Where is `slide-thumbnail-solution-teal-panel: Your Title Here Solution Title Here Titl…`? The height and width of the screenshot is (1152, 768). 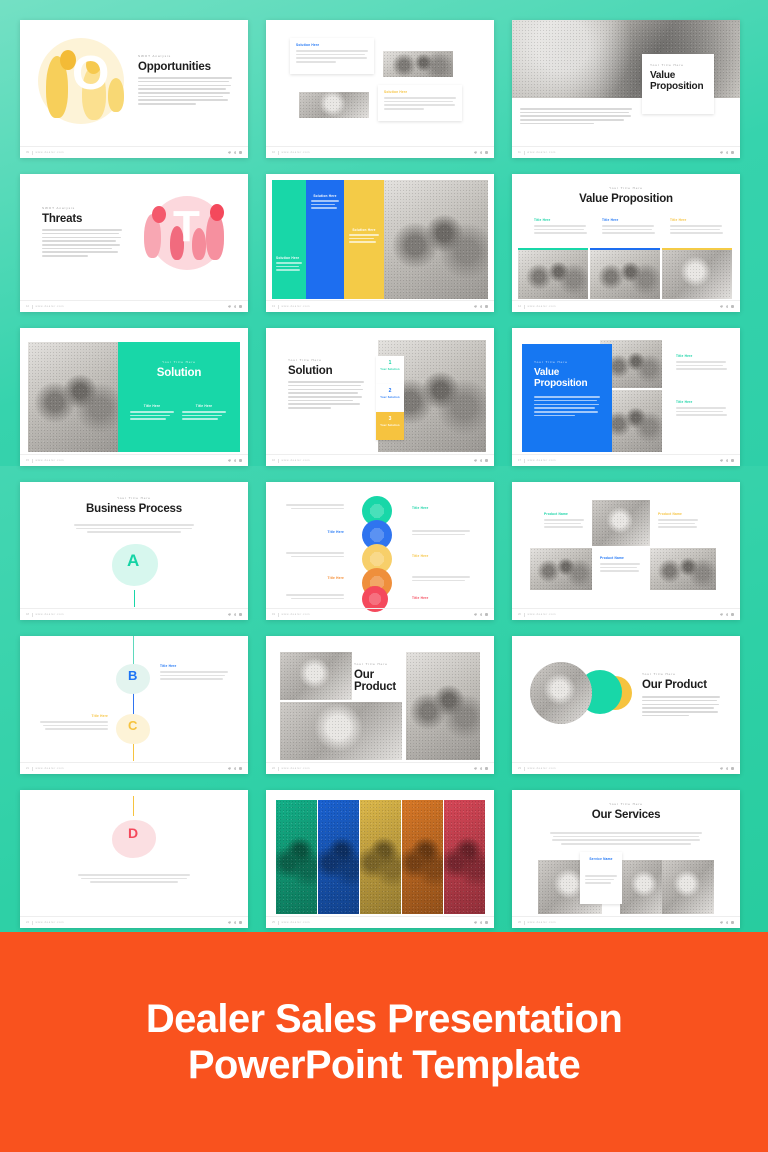
slide-thumbnail-solution-teal-panel: Your Title Here Solution Title Here Titl… is located at coordinates (134, 397).